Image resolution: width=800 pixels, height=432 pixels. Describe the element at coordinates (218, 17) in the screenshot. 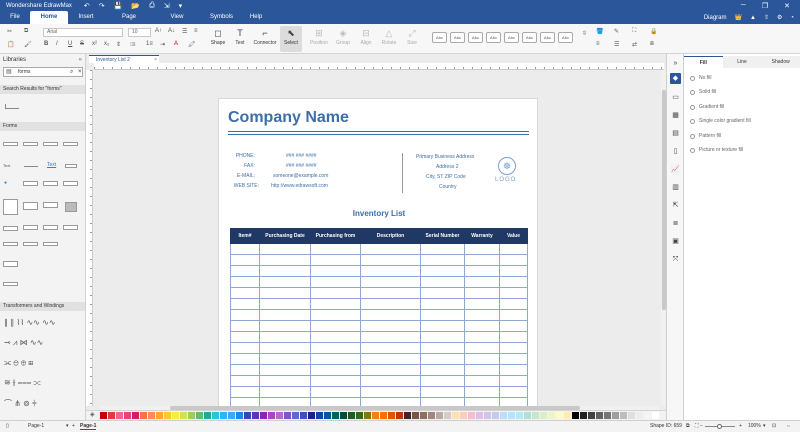

I see `tab-symbols: Symbols` at that location.